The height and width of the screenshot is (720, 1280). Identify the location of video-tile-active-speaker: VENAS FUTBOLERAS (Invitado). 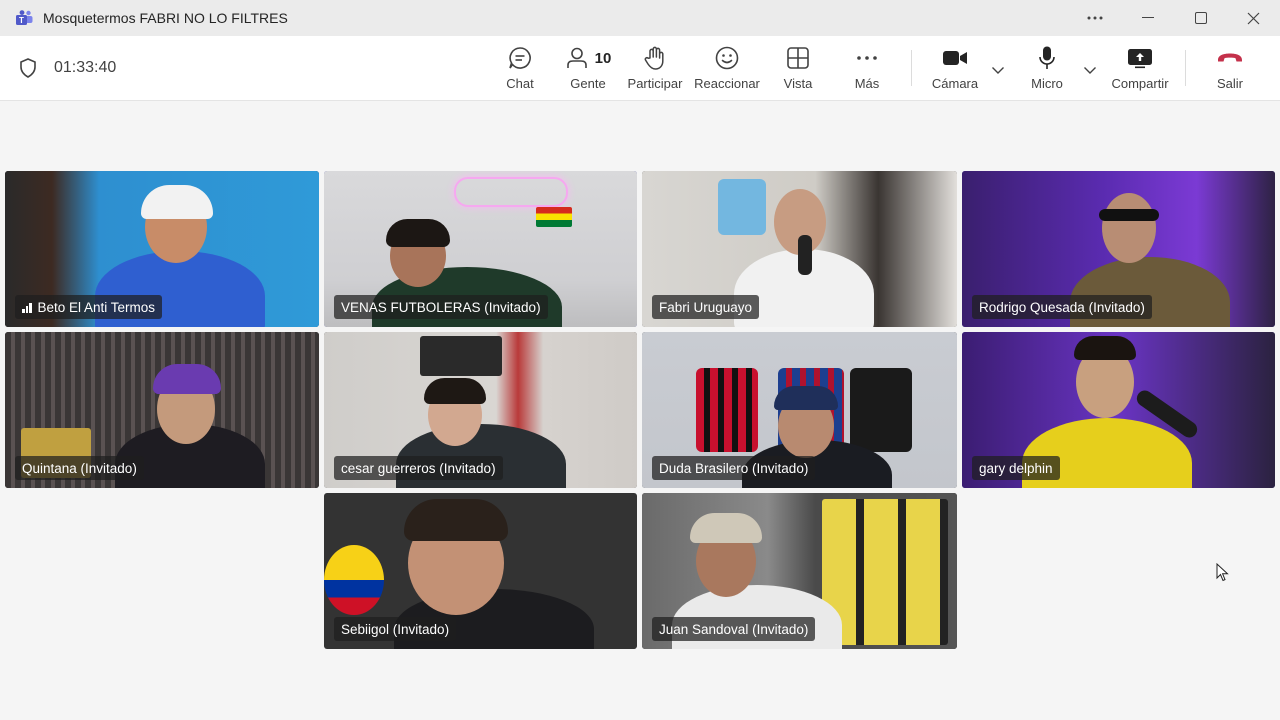
(480, 249).